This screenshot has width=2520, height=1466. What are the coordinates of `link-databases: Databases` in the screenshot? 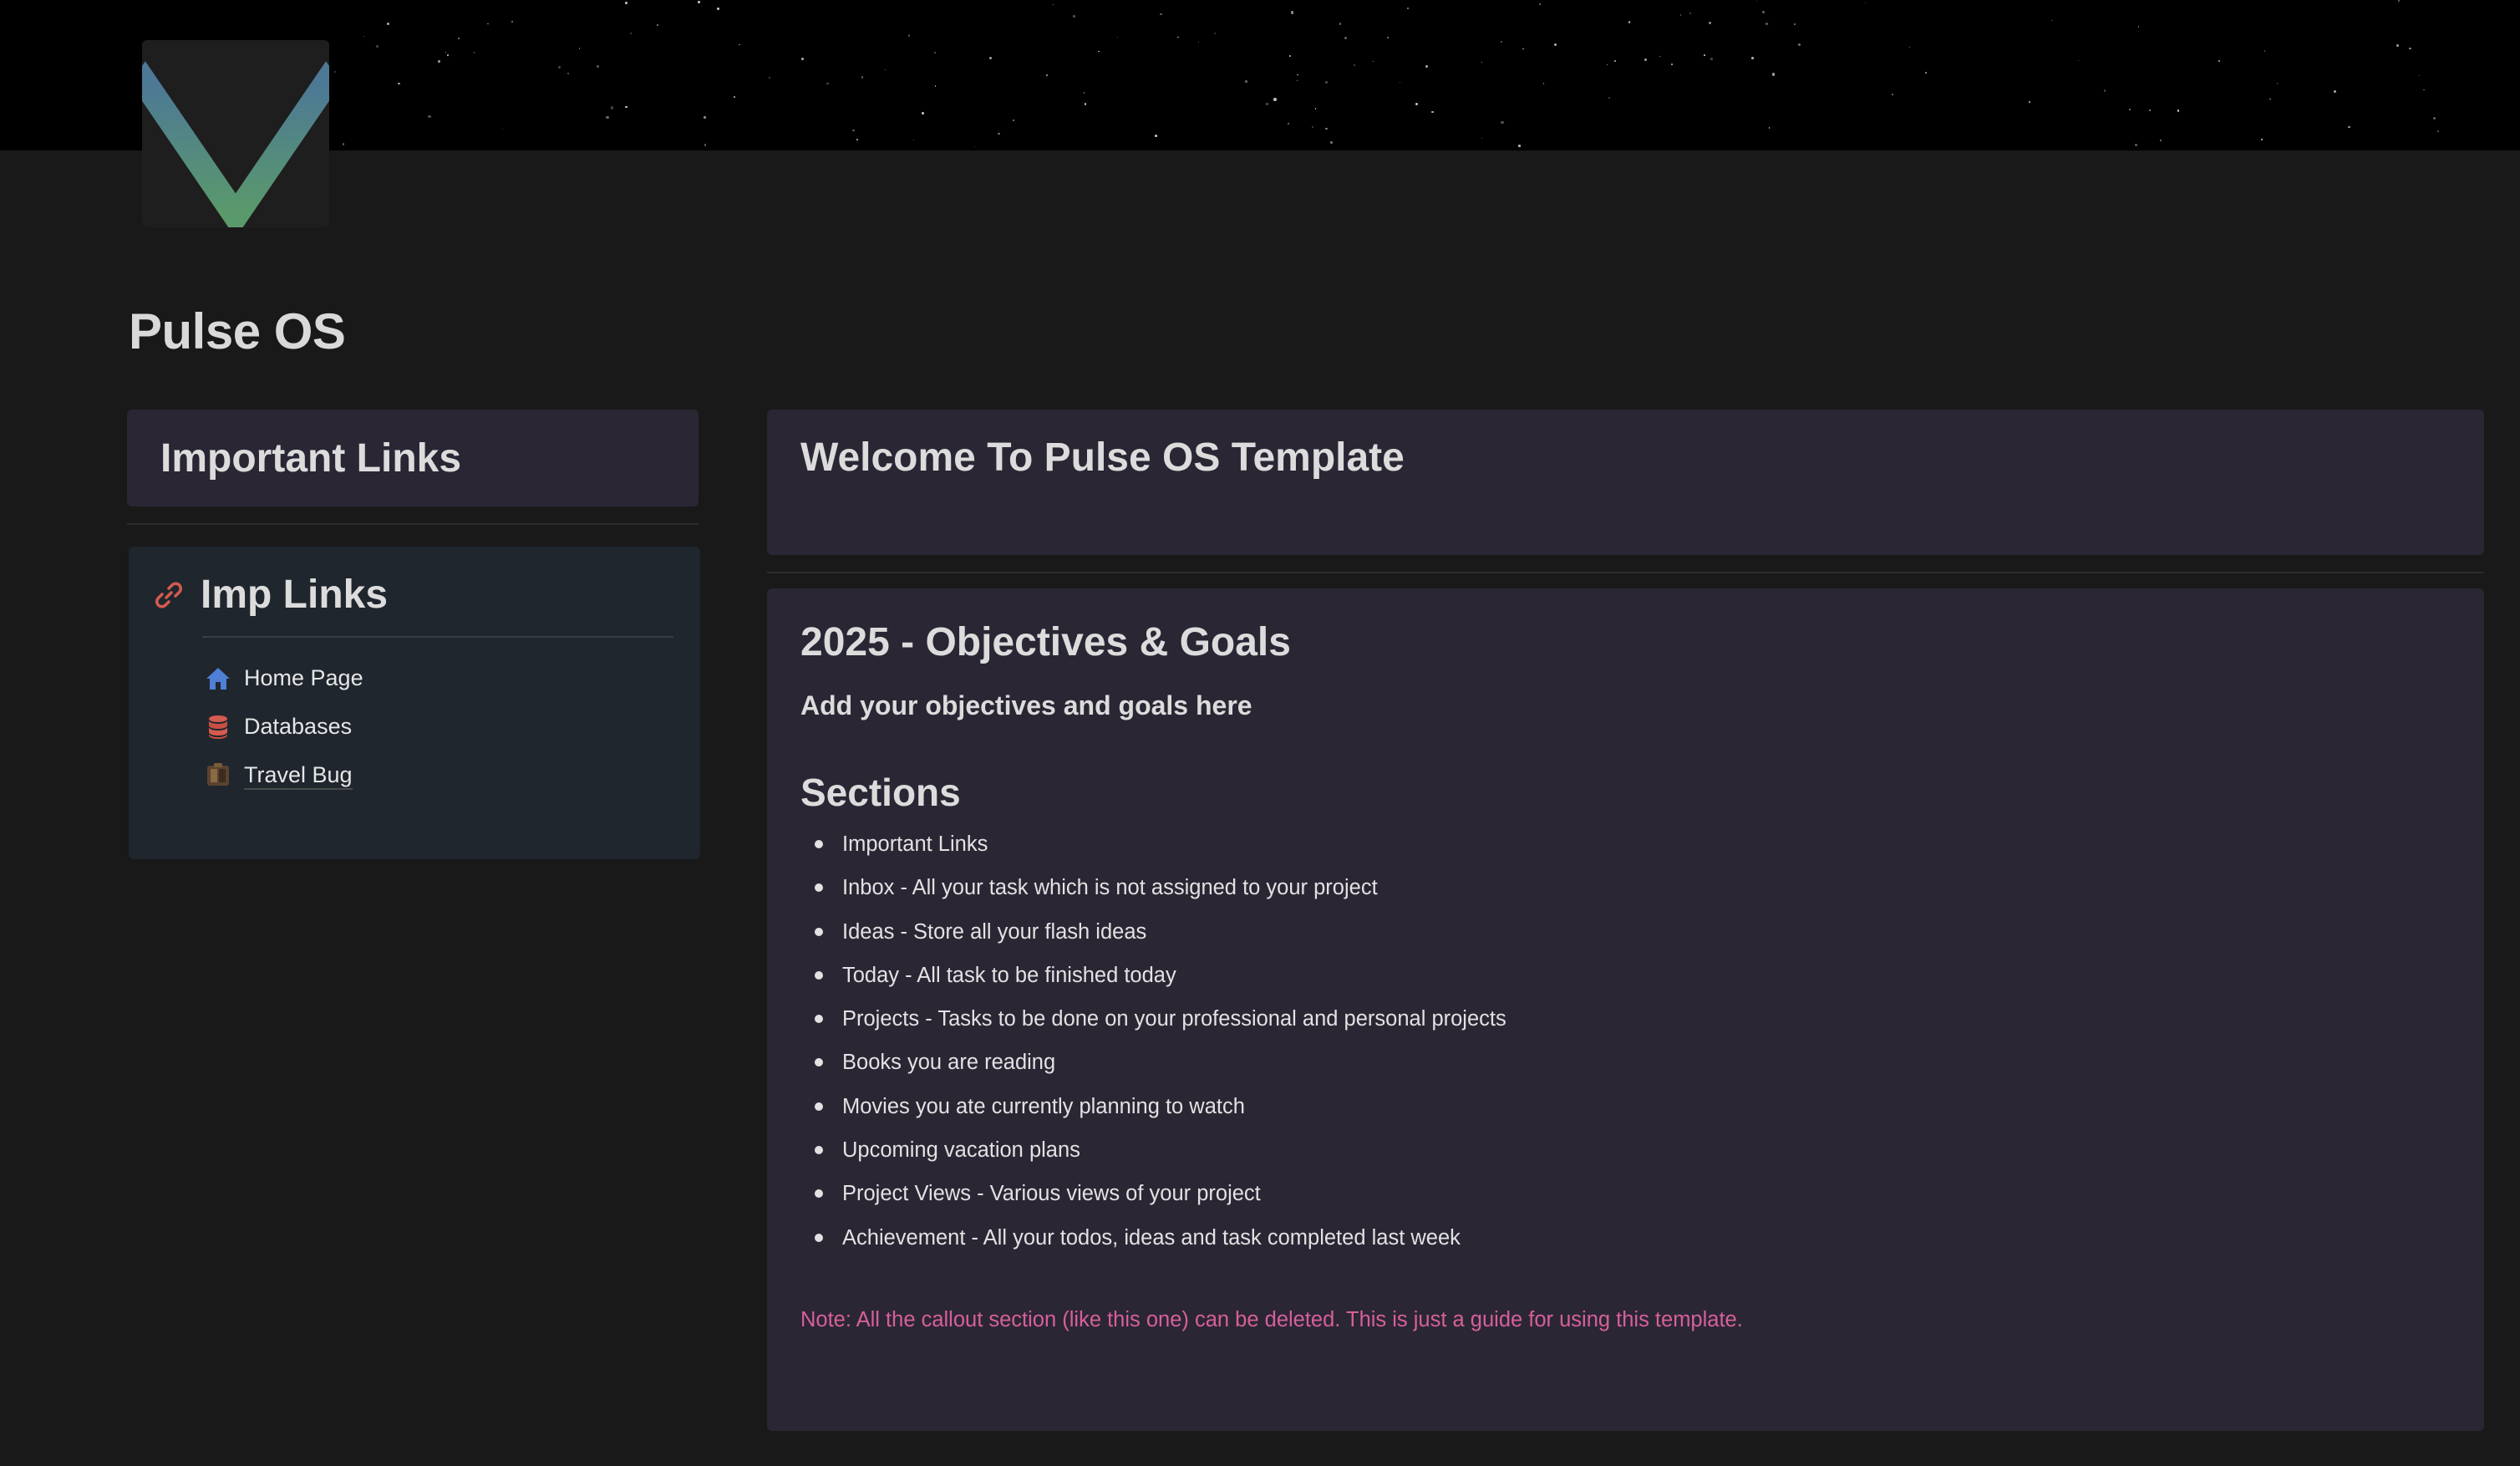 It's located at (412, 727).